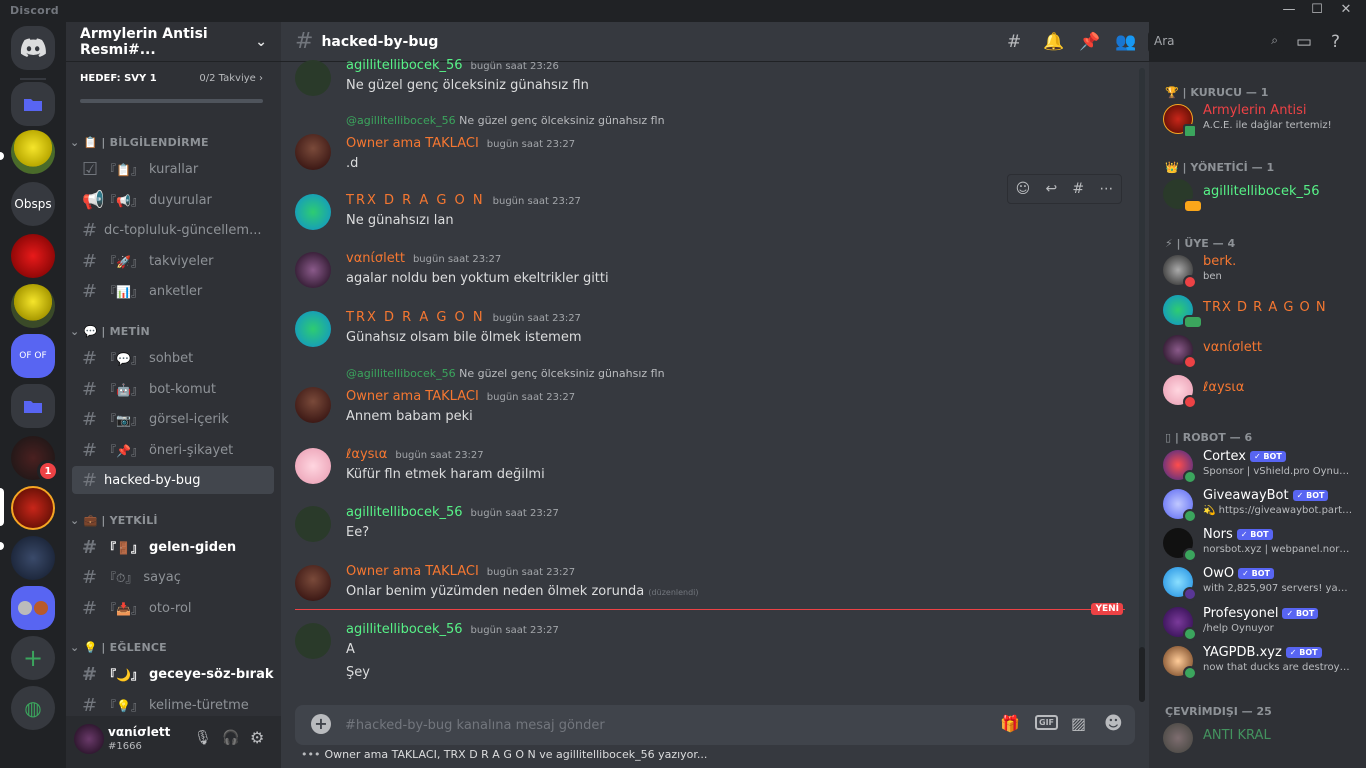  What do you see at coordinates (114, 520) in the screenshot?
I see `category-yetkili: ⌄ 💼 | YETKİLİ` at bounding box center [114, 520].